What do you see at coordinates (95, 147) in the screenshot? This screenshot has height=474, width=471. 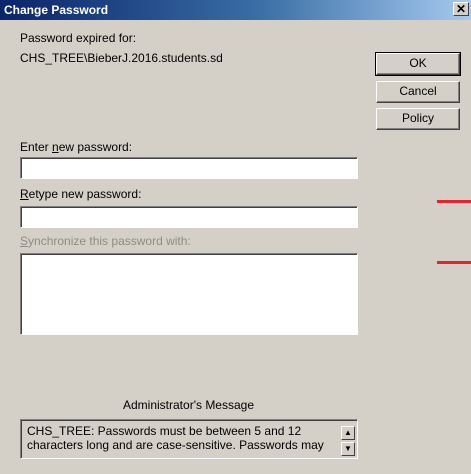 I see `new-password-label-suffix: ew password:` at bounding box center [95, 147].